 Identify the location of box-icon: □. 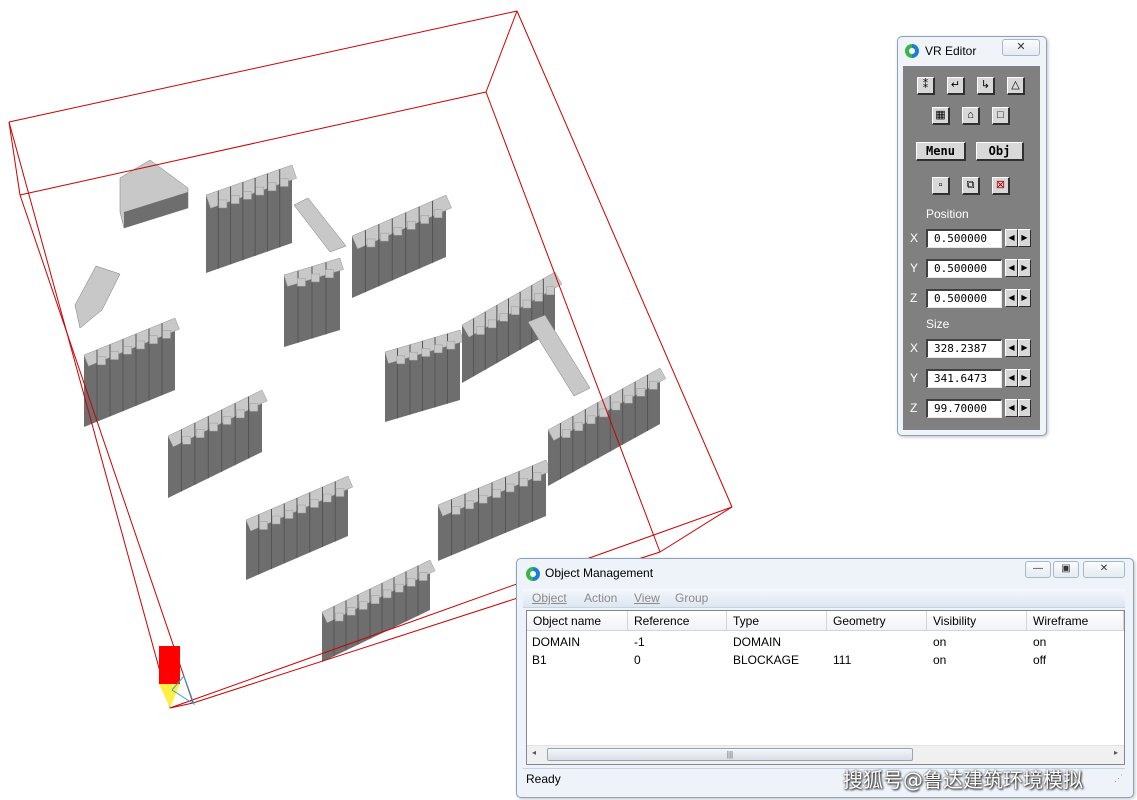
(1001, 116).